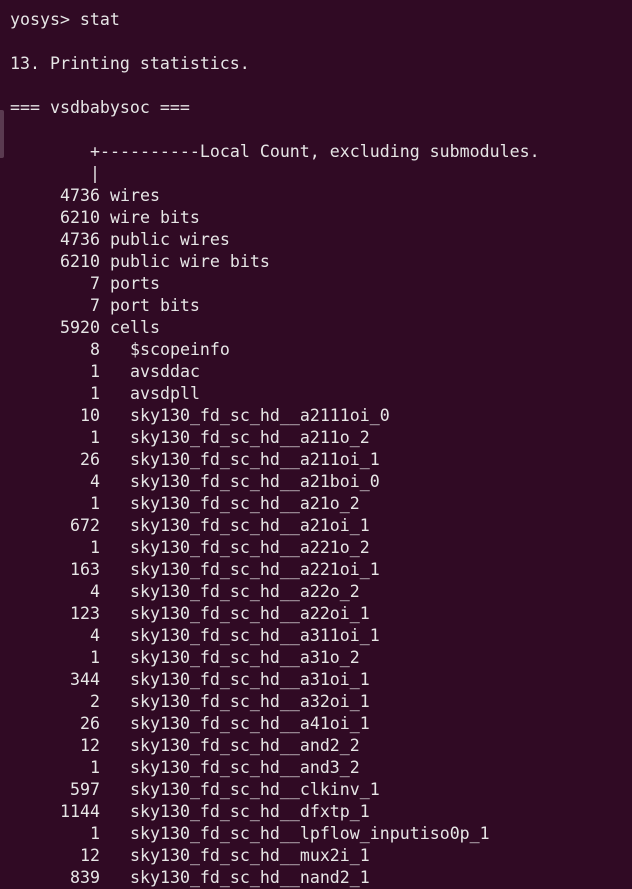  What do you see at coordinates (90, 415) in the screenshot?
I see `cell-count: 10` at bounding box center [90, 415].